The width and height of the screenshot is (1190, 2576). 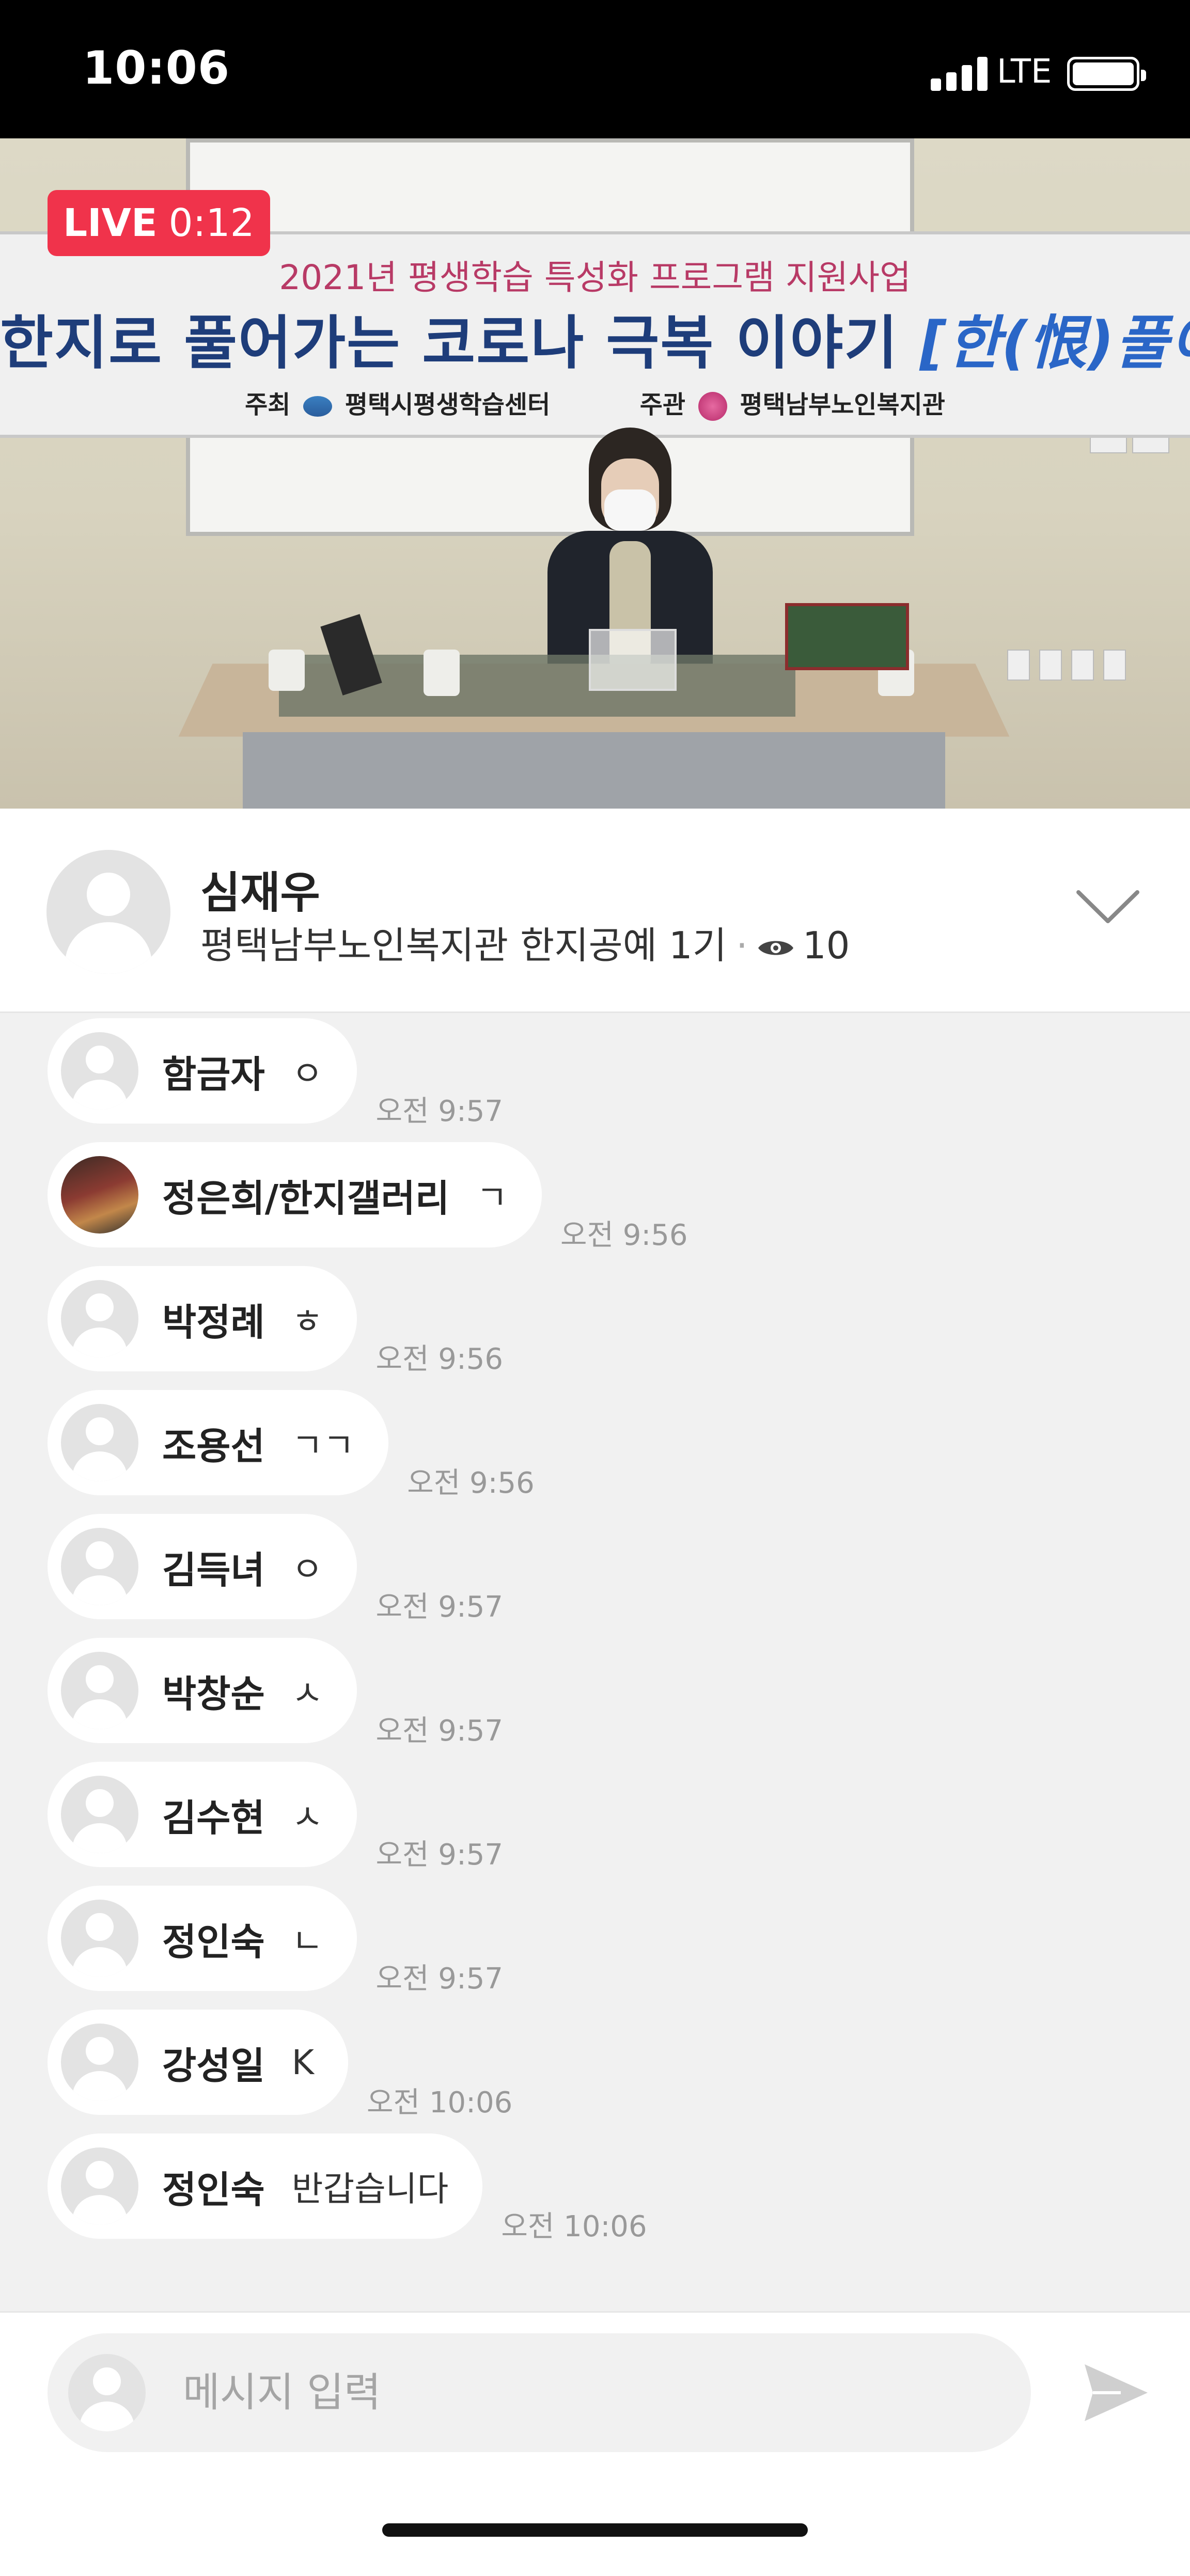 I want to click on message-input-container, so click(x=539, y=2392).